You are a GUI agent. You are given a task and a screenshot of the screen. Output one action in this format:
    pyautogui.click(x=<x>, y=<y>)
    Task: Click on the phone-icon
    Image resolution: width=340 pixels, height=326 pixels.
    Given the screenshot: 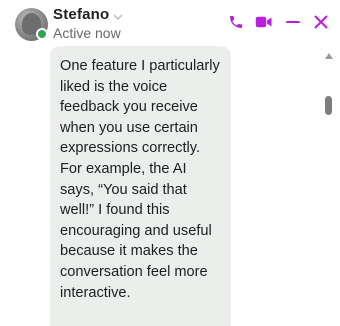 What is the action you would take?
    pyautogui.click(x=236, y=22)
    